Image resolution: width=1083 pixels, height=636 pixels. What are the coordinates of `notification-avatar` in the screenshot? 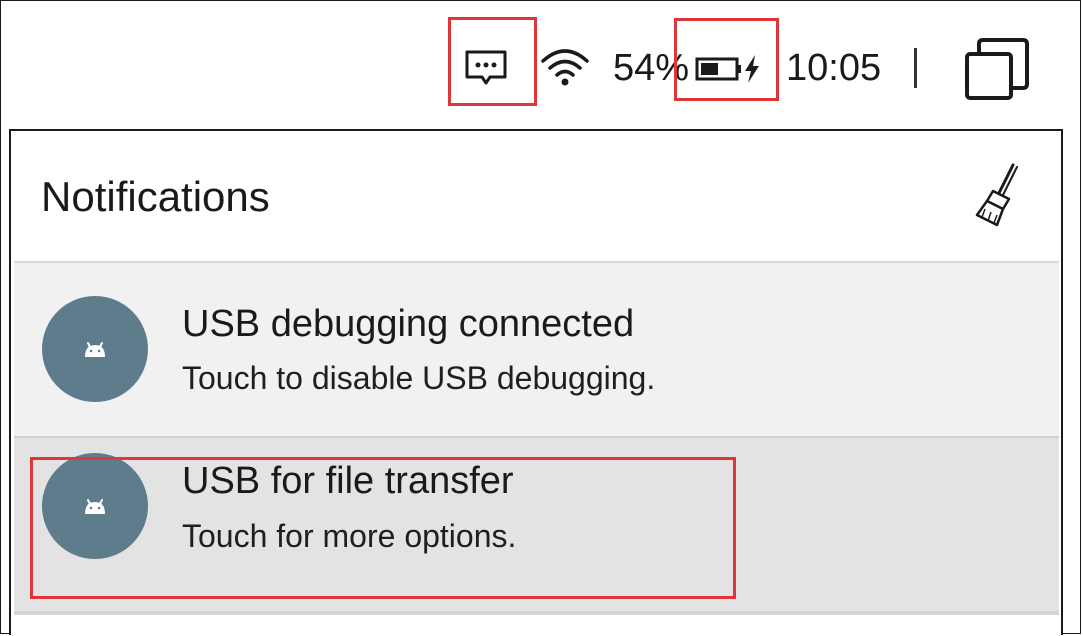 It's located at (95, 349).